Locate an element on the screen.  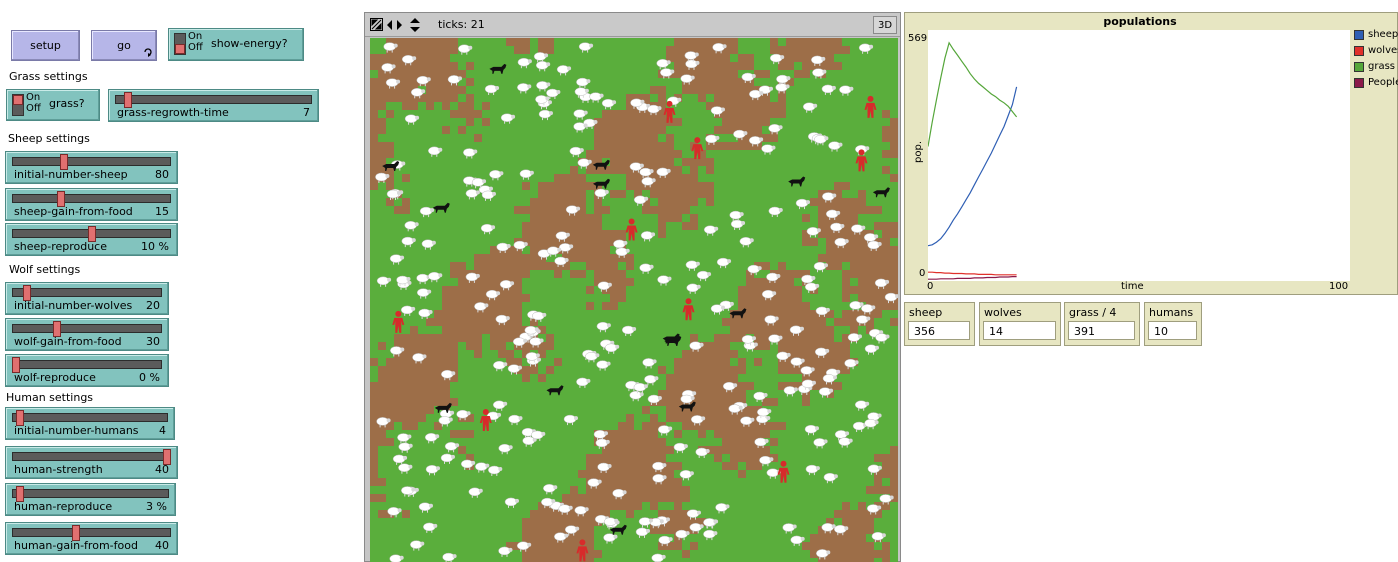
monitor-value: 14 is located at coordinates (1019, 330).